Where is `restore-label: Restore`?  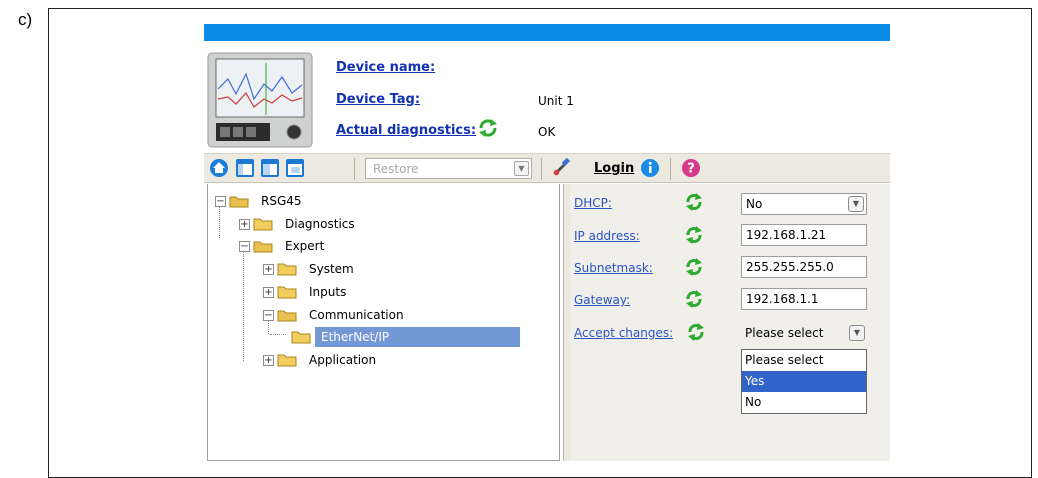
restore-label: Restore is located at coordinates (396, 169).